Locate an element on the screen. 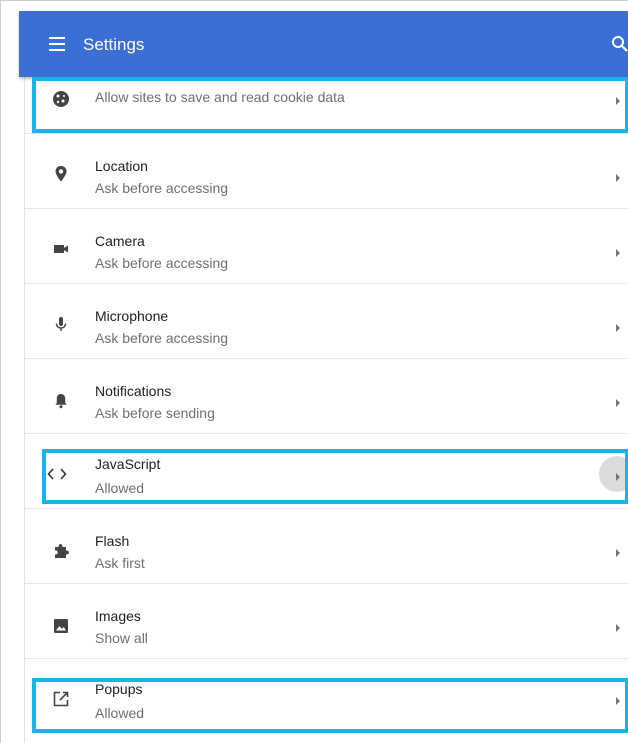 This screenshot has width=628, height=743. settings-row-location: Location Ask before accessing is located at coordinates (326, 171).